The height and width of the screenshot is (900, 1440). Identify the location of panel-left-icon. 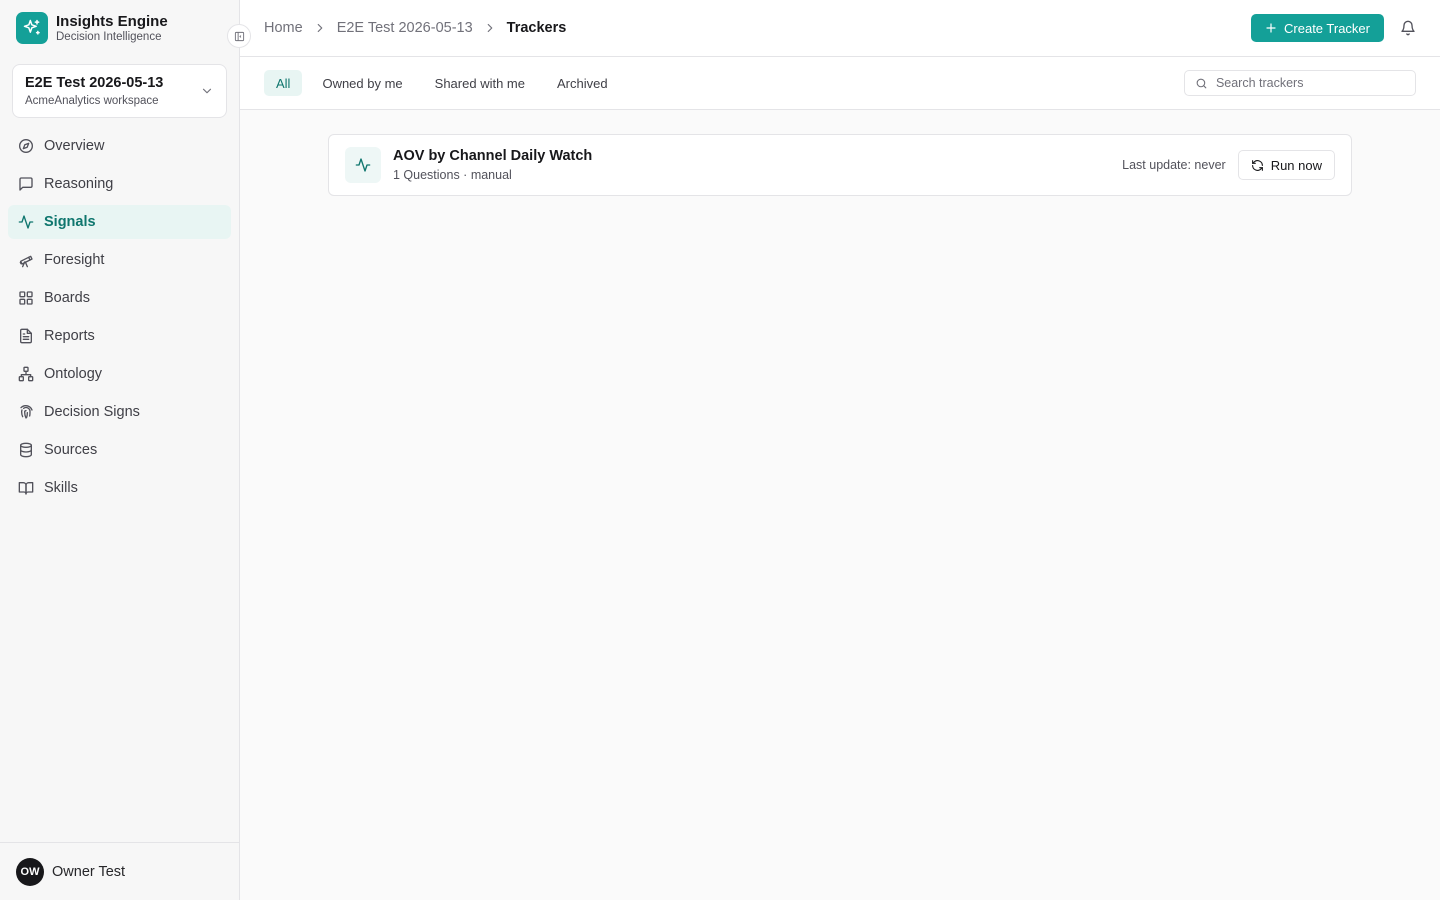
(239, 36).